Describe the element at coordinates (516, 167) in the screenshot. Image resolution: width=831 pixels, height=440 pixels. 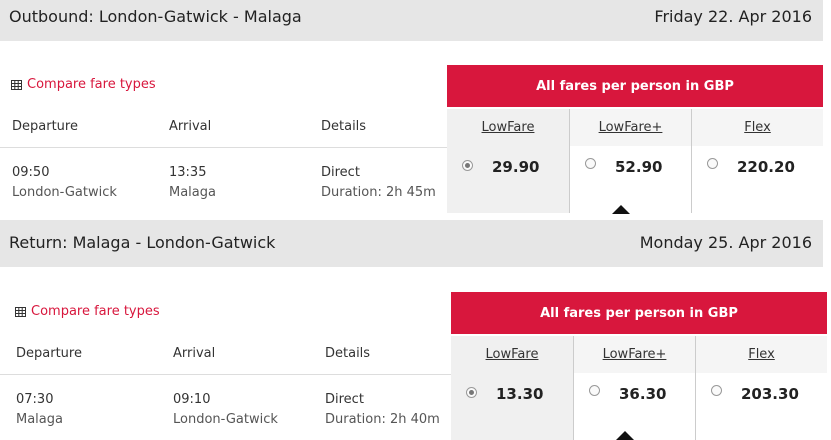
I see `price-lowfare: 29.90` at that location.